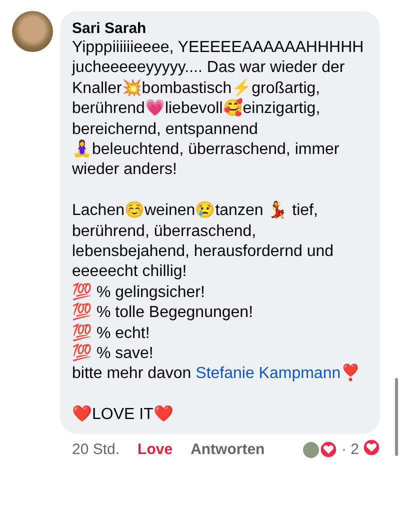  I want to click on reaction-count: · 2, so click(350, 449).